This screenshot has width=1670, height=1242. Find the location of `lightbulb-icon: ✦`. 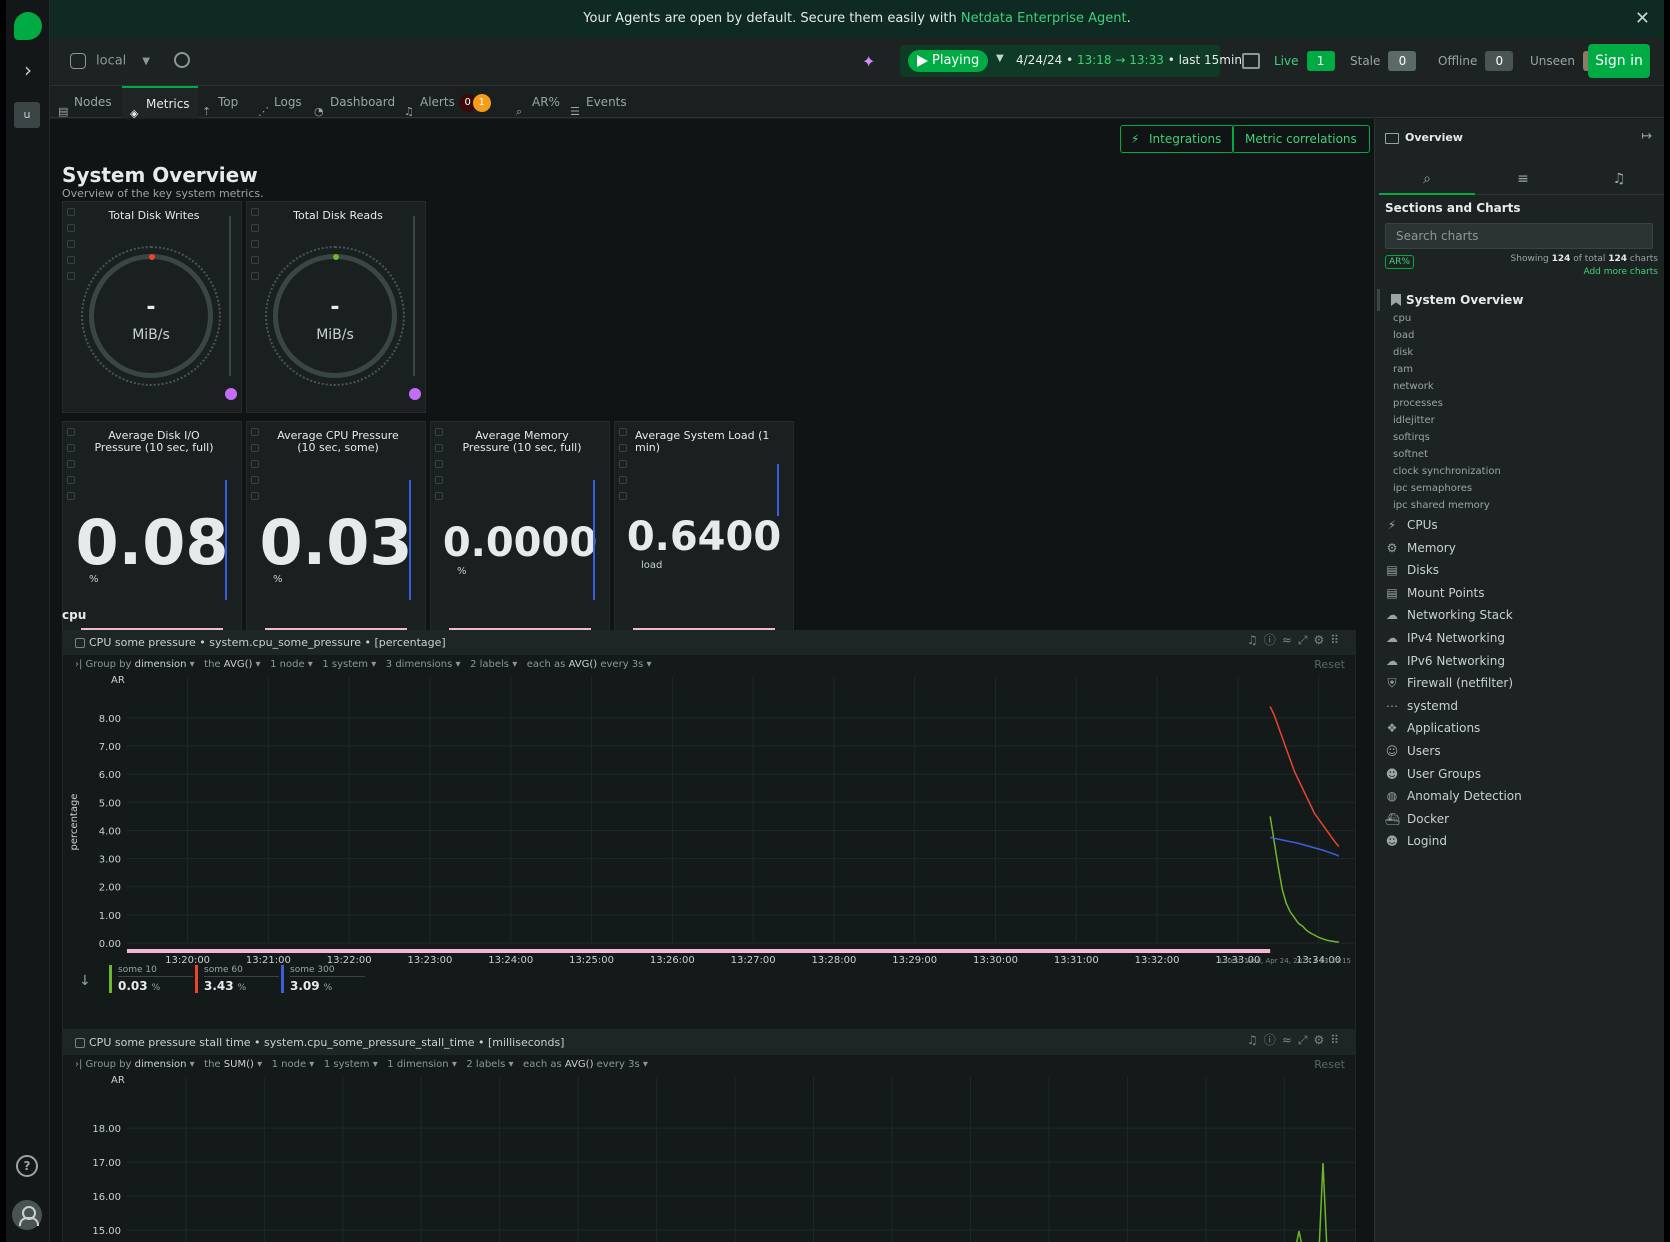

lightbulb-icon: ✦ is located at coordinates (869, 61).